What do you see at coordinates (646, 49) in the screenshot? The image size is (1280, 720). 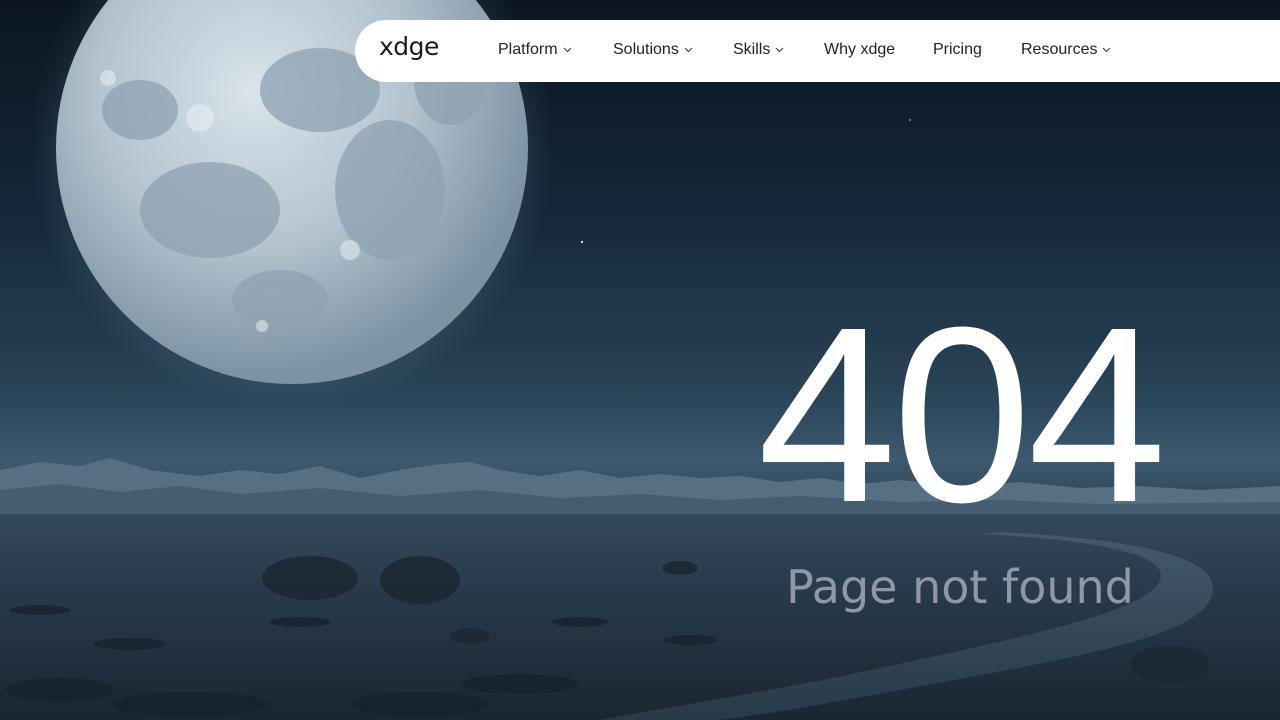 I see `nav-item-label: Solutions` at bounding box center [646, 49].